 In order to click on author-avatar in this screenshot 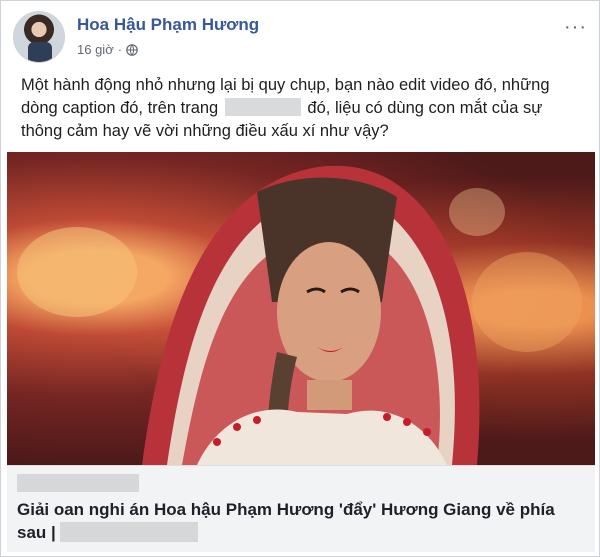, I will do `click(39, 37)`.